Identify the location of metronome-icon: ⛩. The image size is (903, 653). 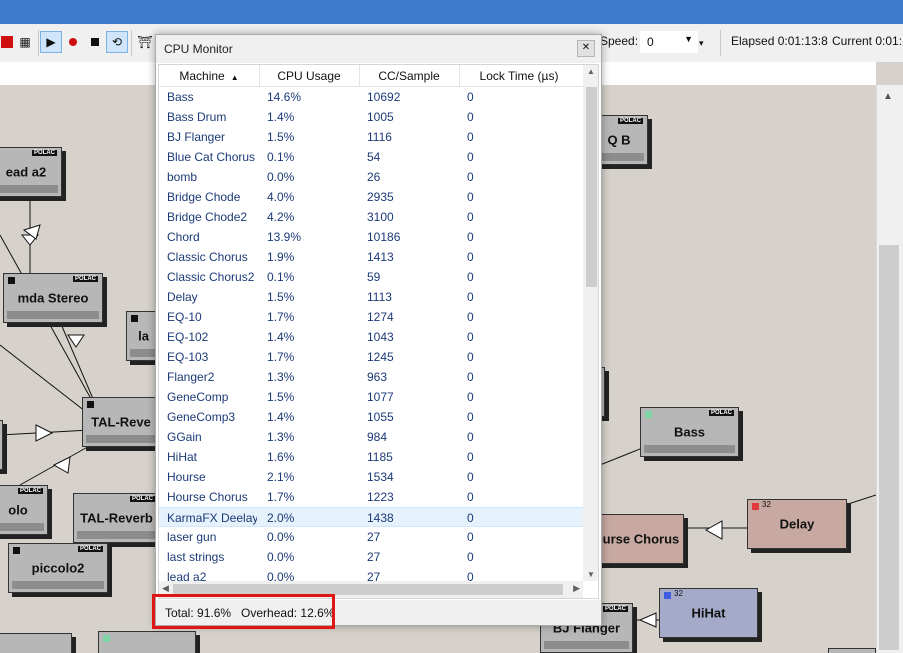
(145, 42).